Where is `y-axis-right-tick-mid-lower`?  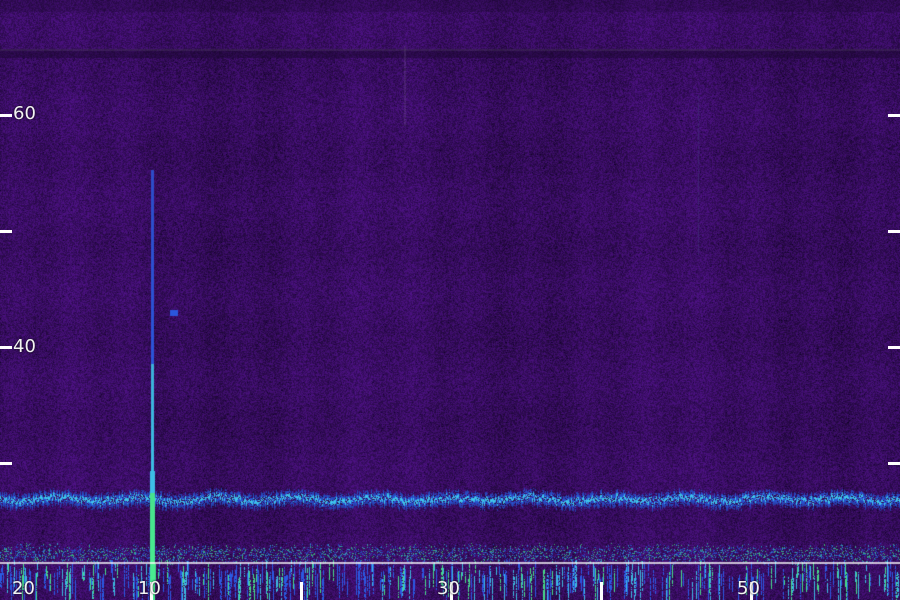 y-axis-right-tick-mid-lower is located at coordinates (894, 463).